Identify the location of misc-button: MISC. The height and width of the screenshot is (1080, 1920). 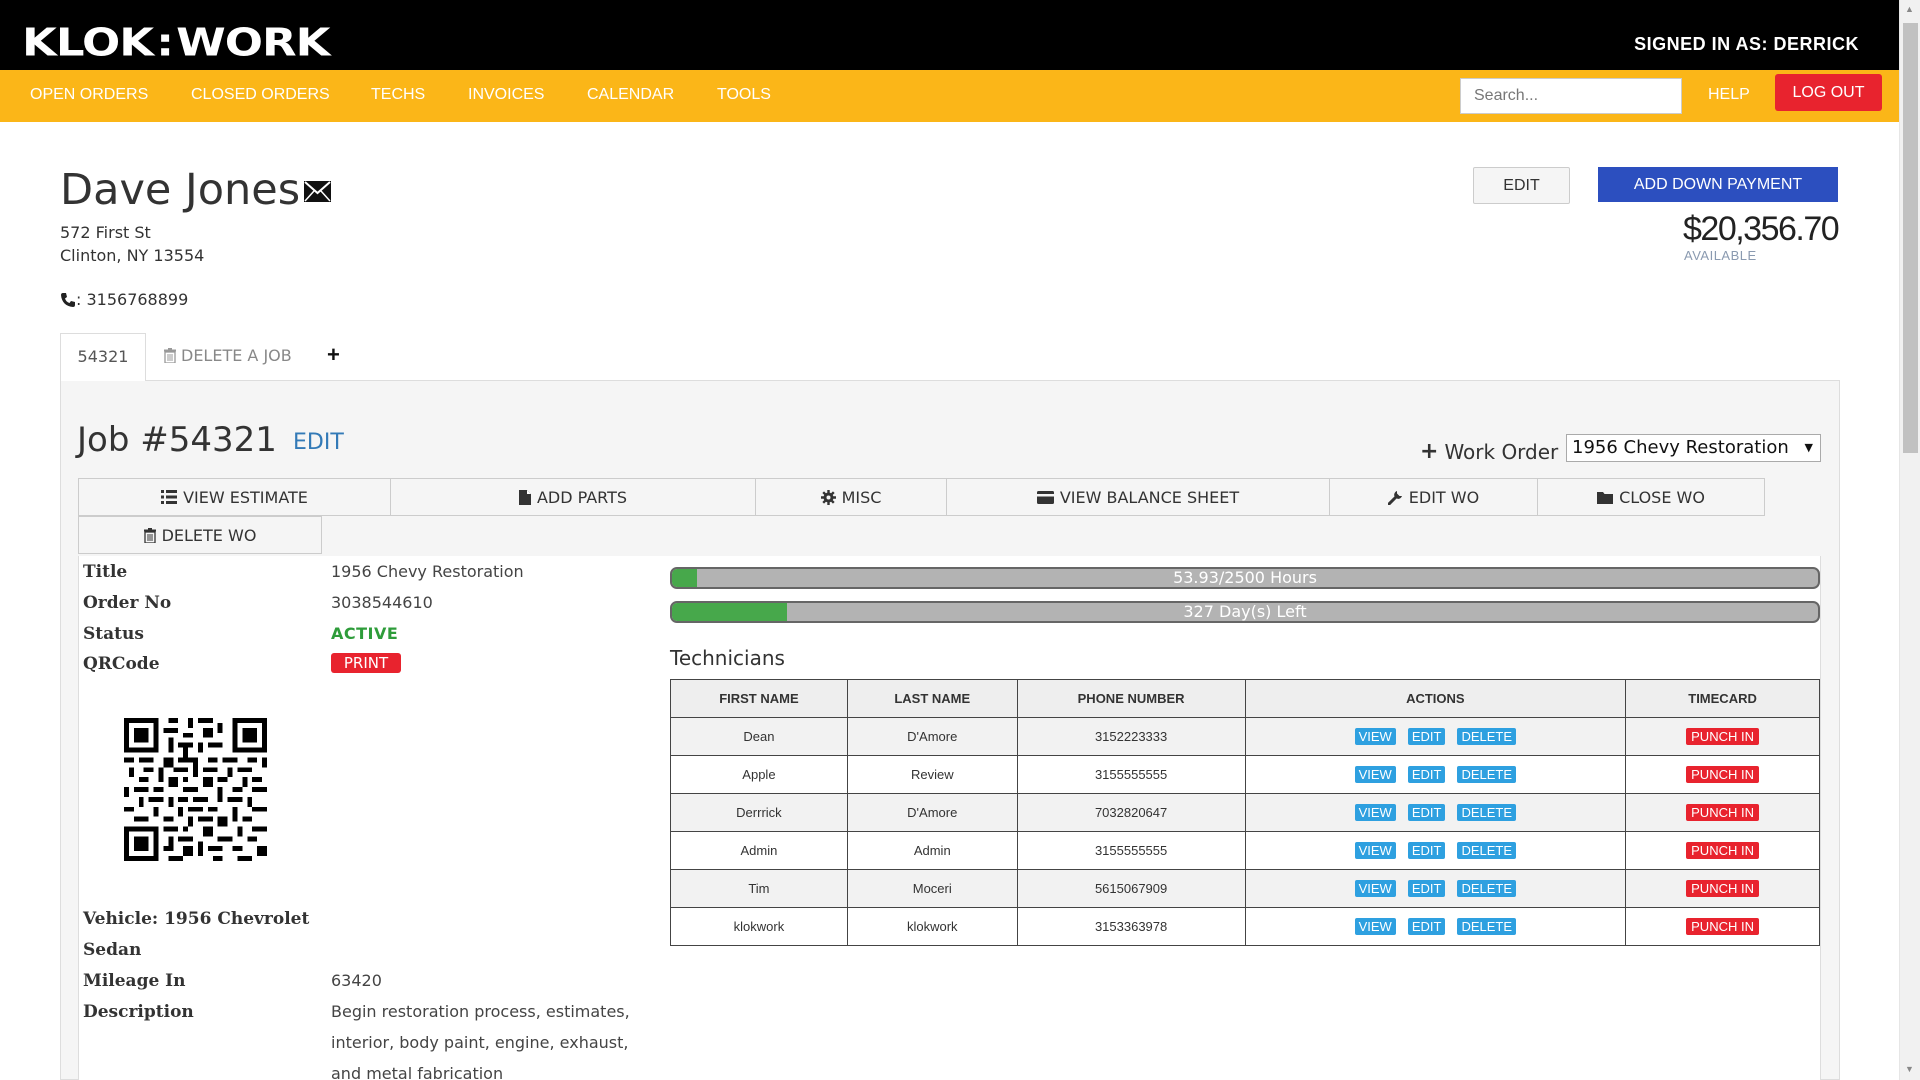
(851, 497).